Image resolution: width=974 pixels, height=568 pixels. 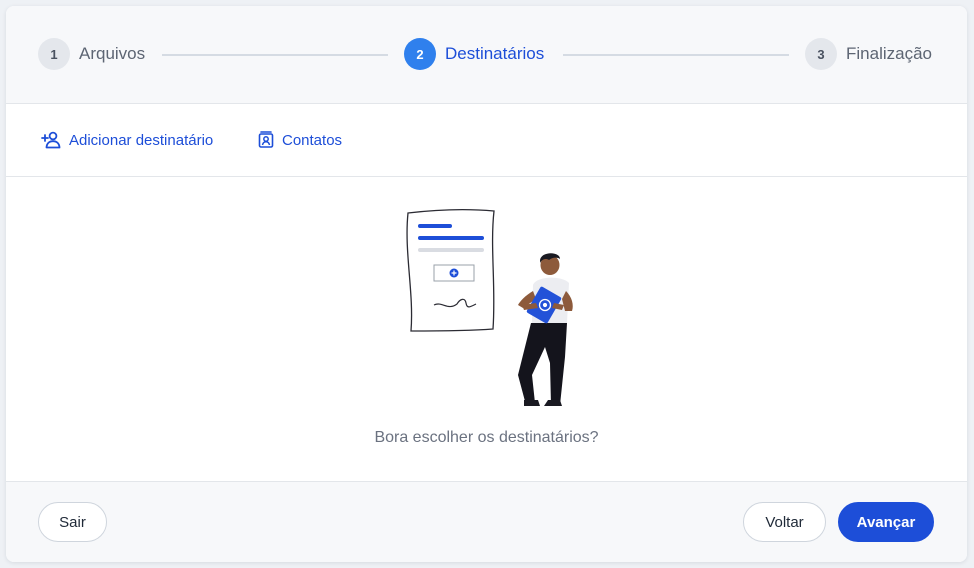 I want to click on step-finalizacao: 3 Finalização, so click(x=868, y=54).